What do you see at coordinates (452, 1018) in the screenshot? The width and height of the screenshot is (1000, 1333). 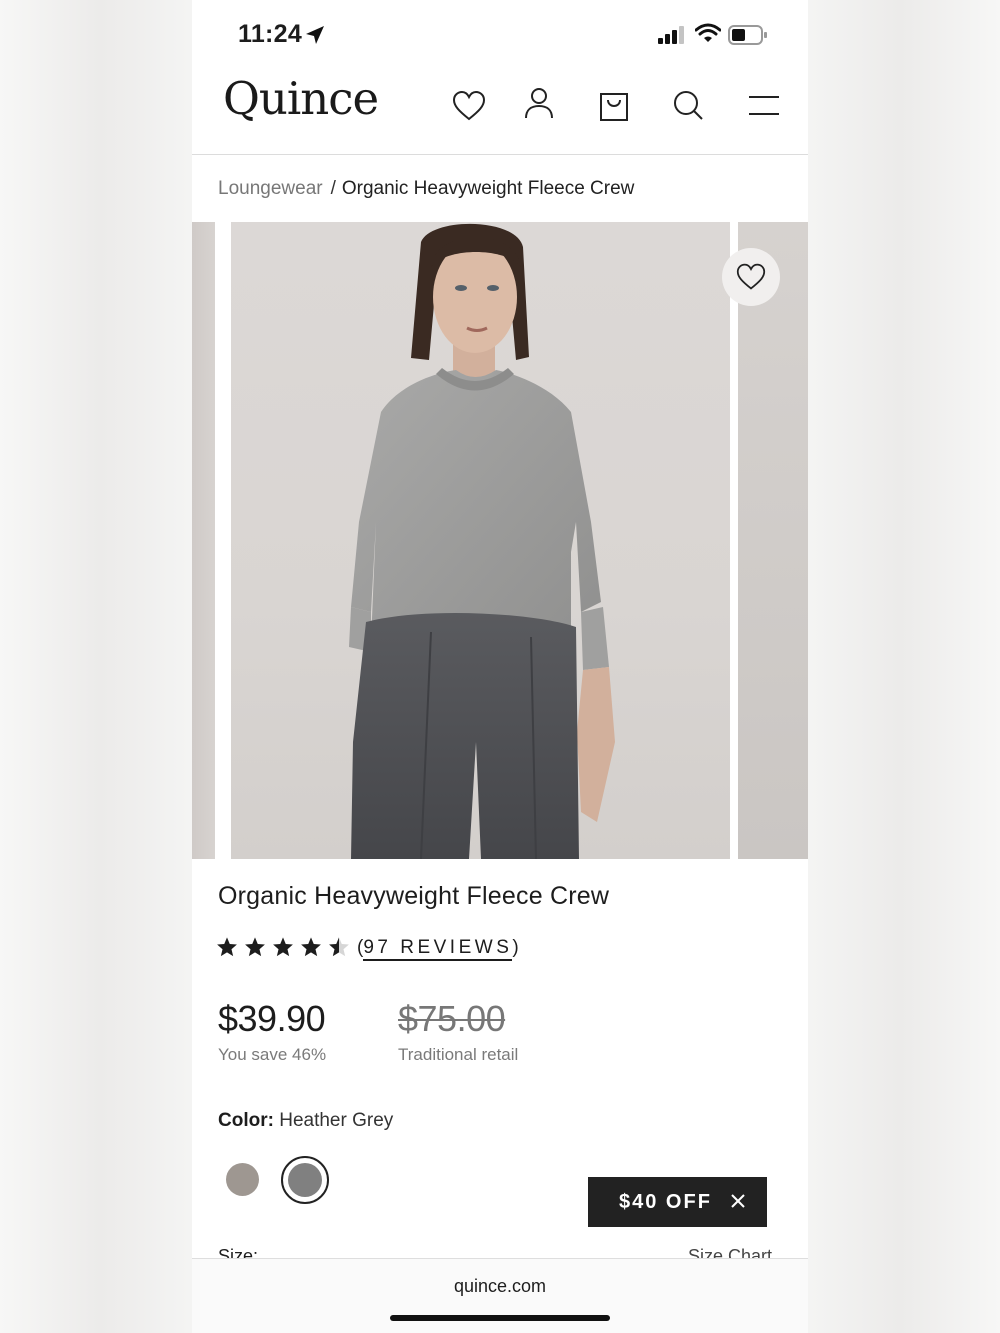 I see `retail-price: $75.00` at bounding box center [452, 1018].